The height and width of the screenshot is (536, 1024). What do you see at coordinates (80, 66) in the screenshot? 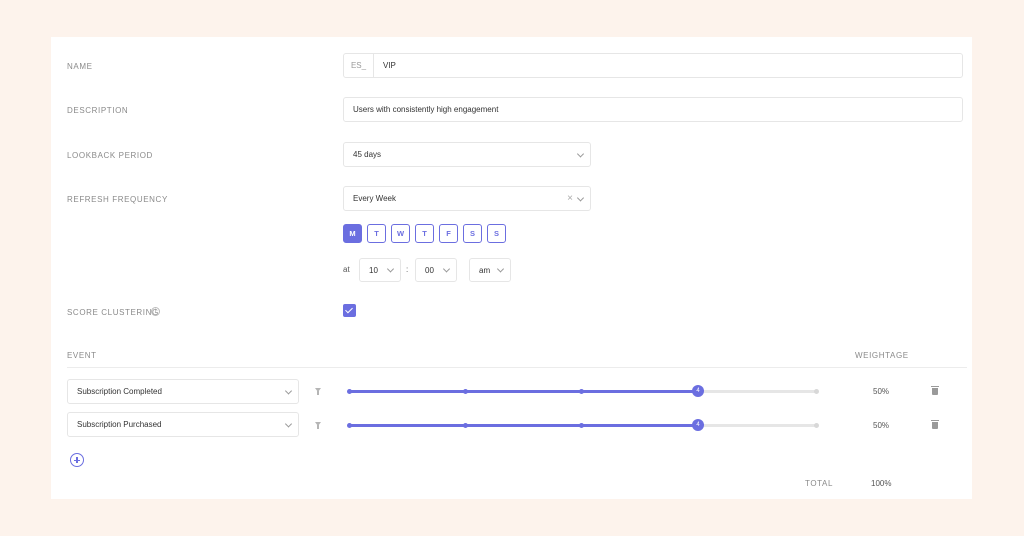
I see `name-label: NAME` at bounding box center [80, 66].